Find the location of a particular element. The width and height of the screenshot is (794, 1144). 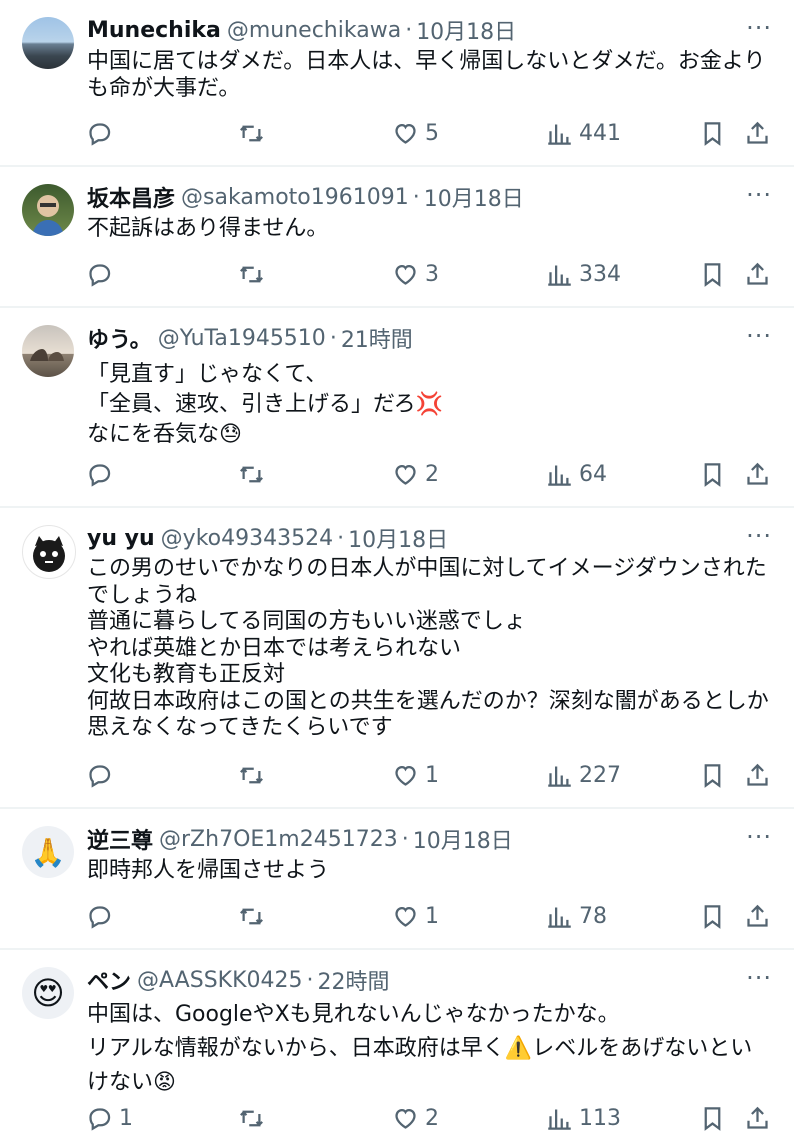

share-icon is located at coordinates (757, 915).